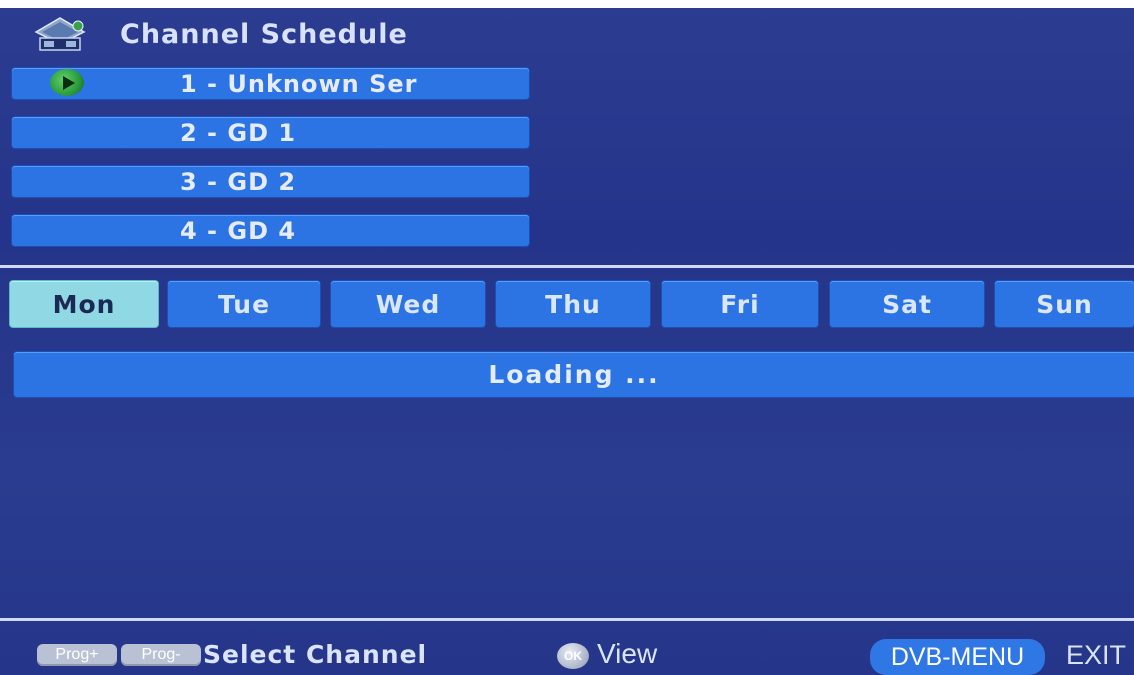 This screenshot has width=1134, height=675. I want to click on tab-mon: Mon, so click(84, 304).